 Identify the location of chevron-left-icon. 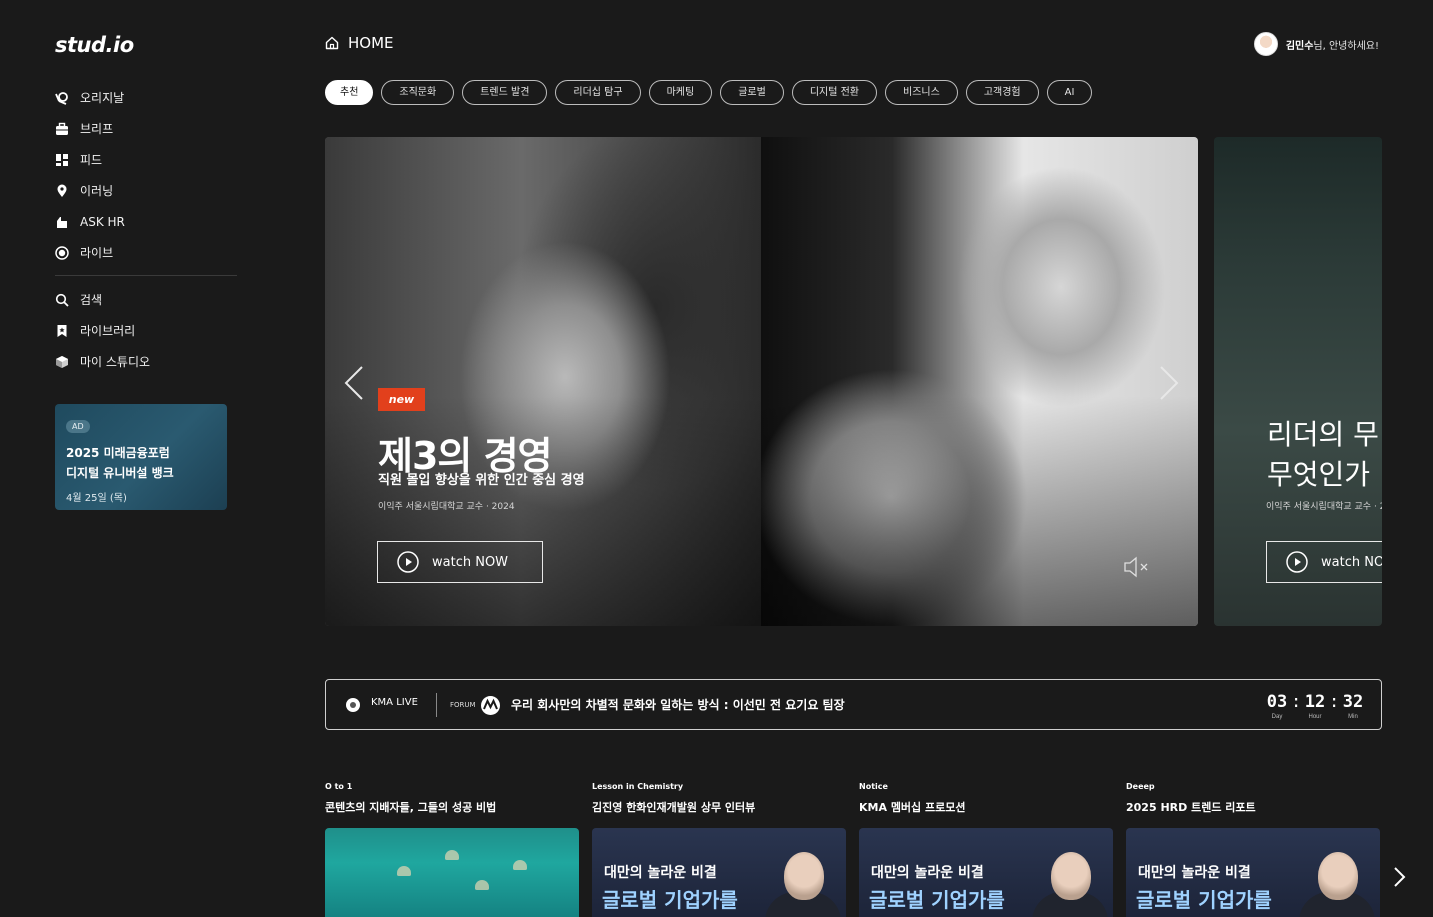
(353, 383).